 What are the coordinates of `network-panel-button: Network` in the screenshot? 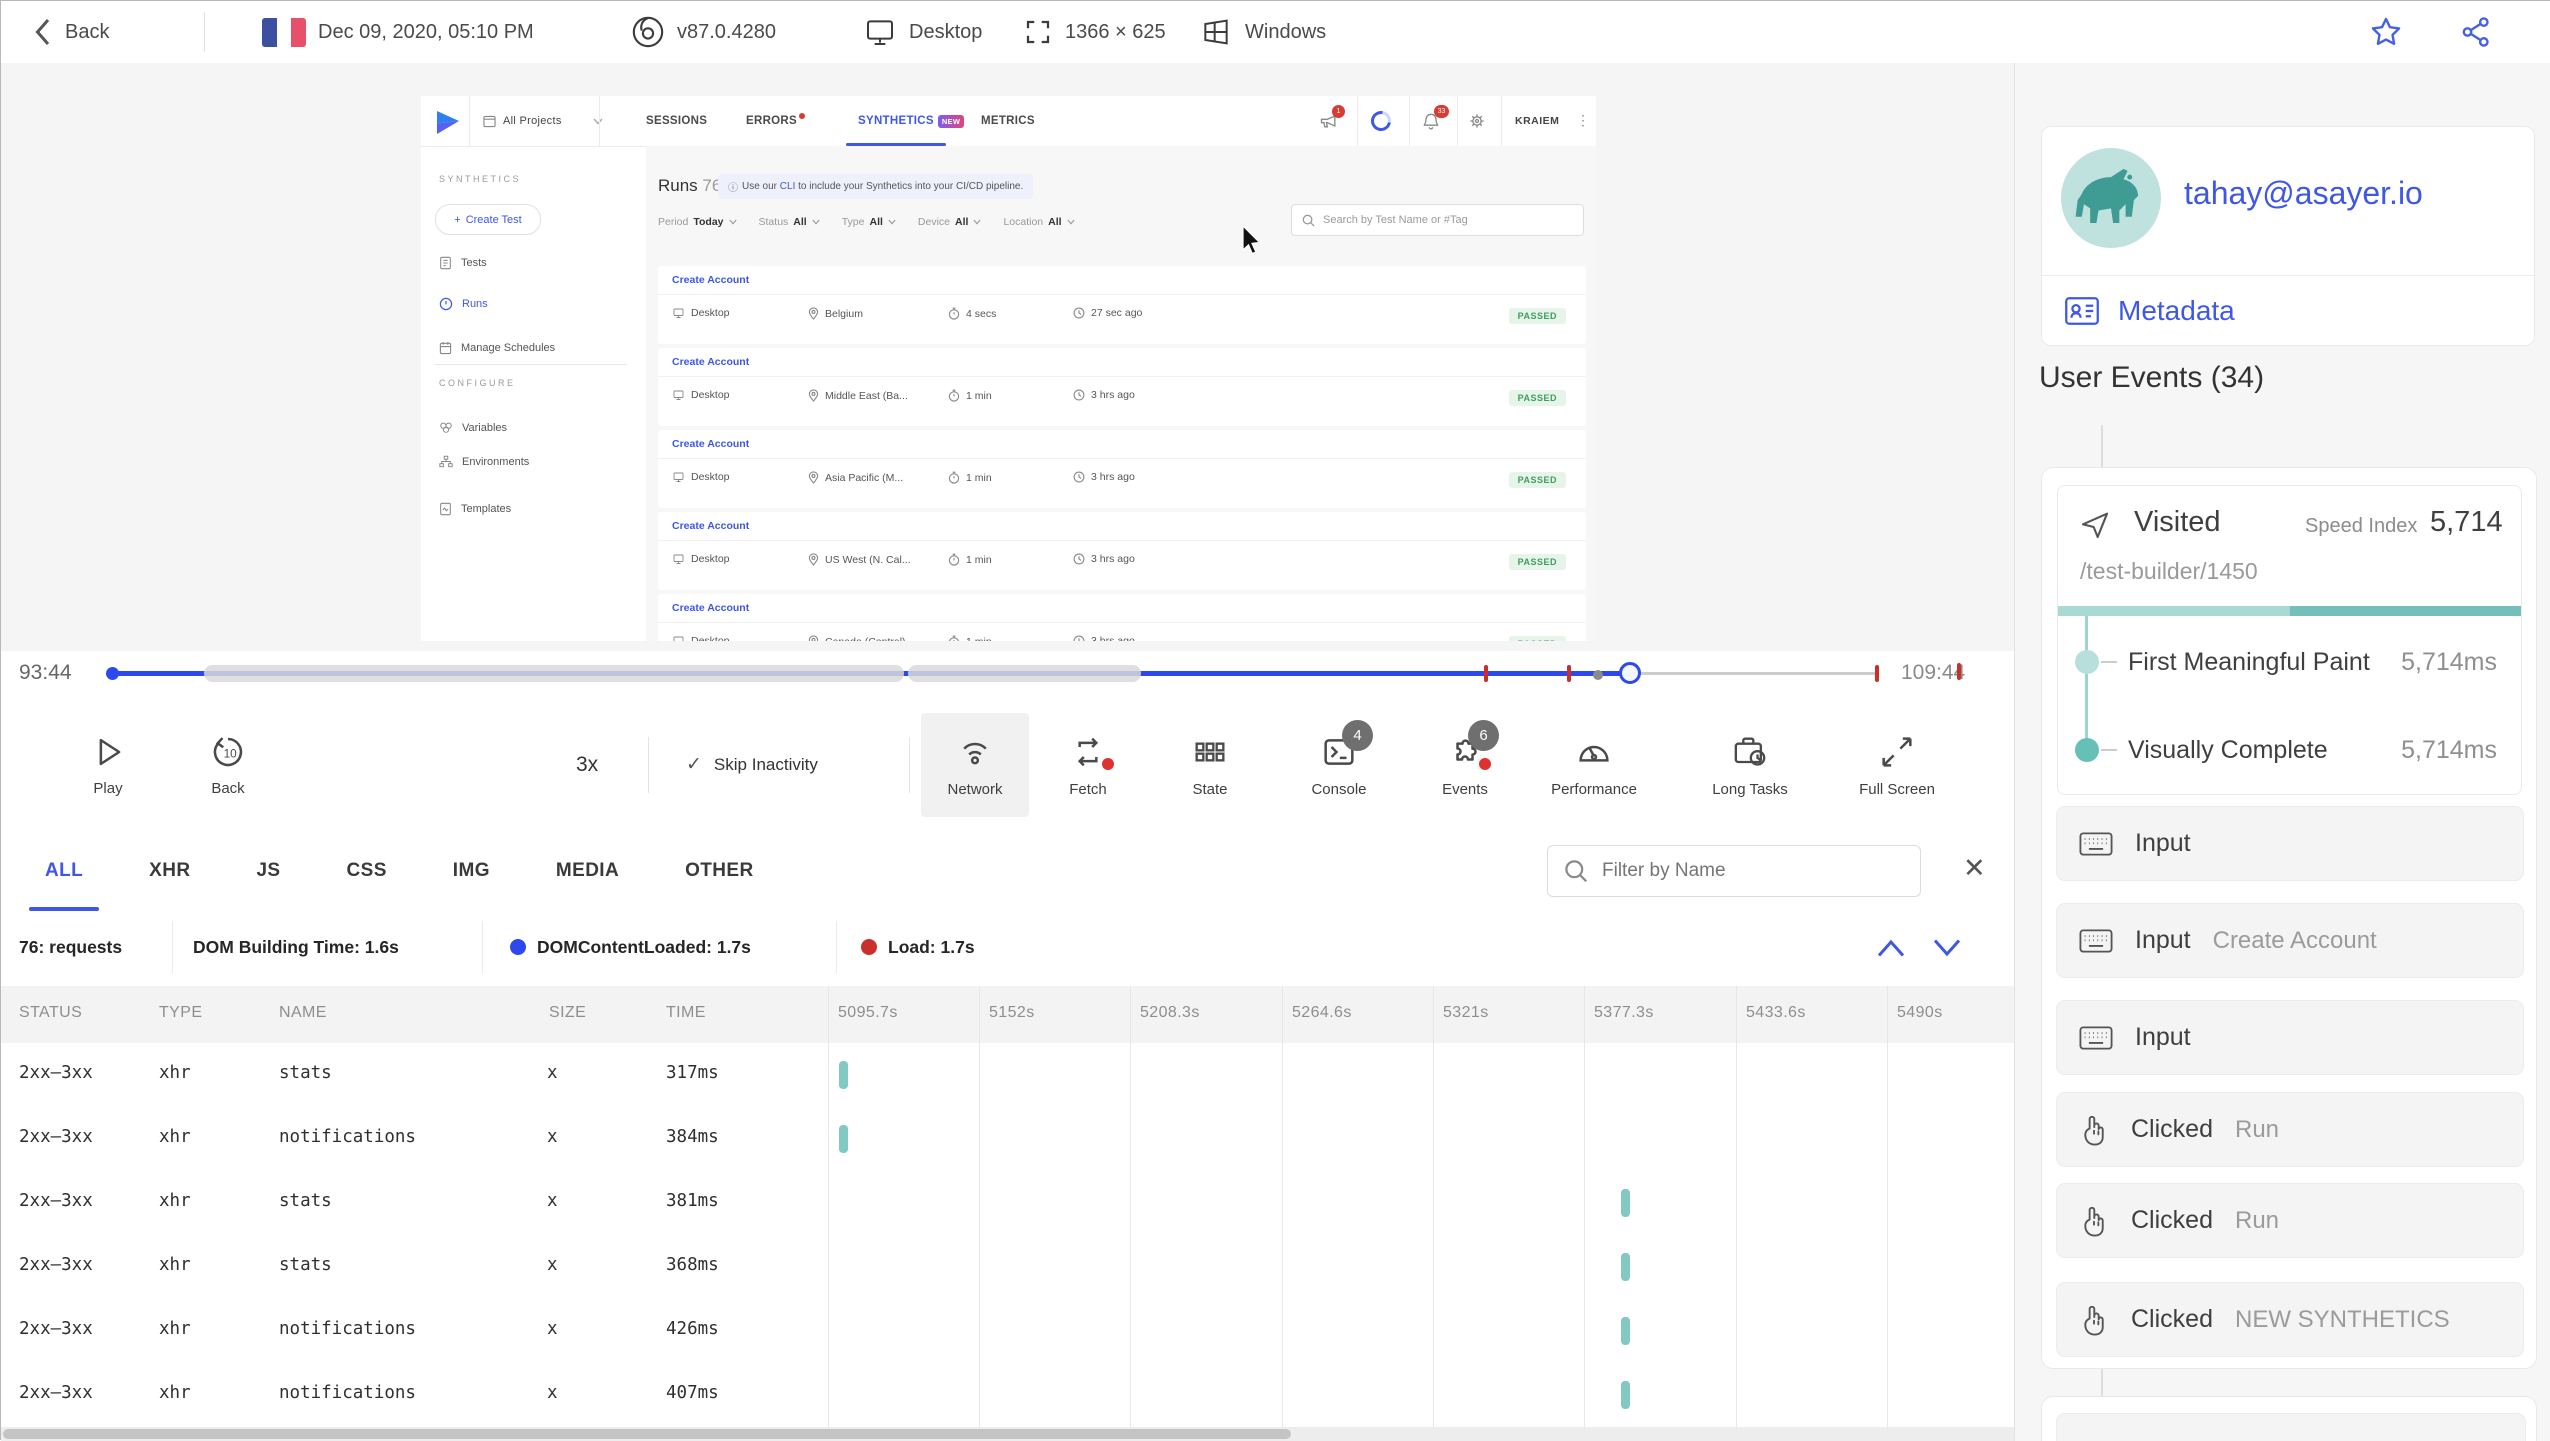 It's located at (975, 765).